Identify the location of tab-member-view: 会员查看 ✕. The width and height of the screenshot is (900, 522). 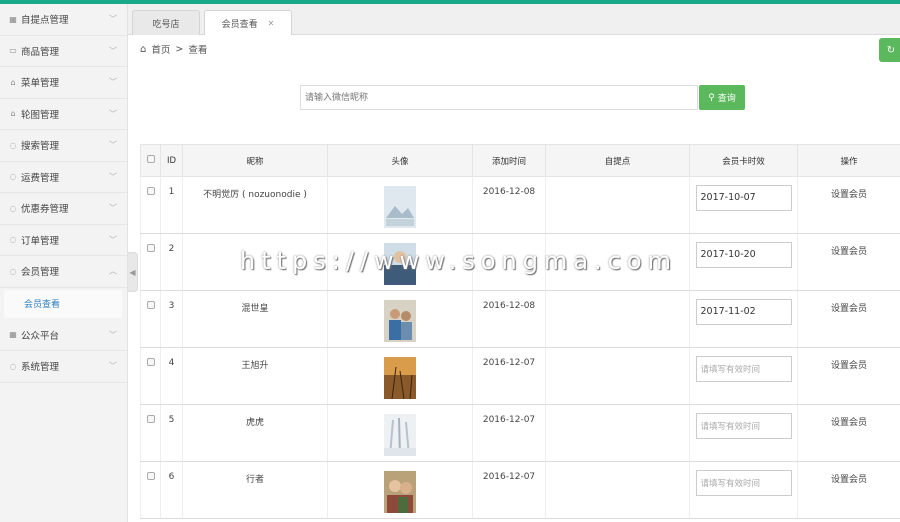
(248, 22).